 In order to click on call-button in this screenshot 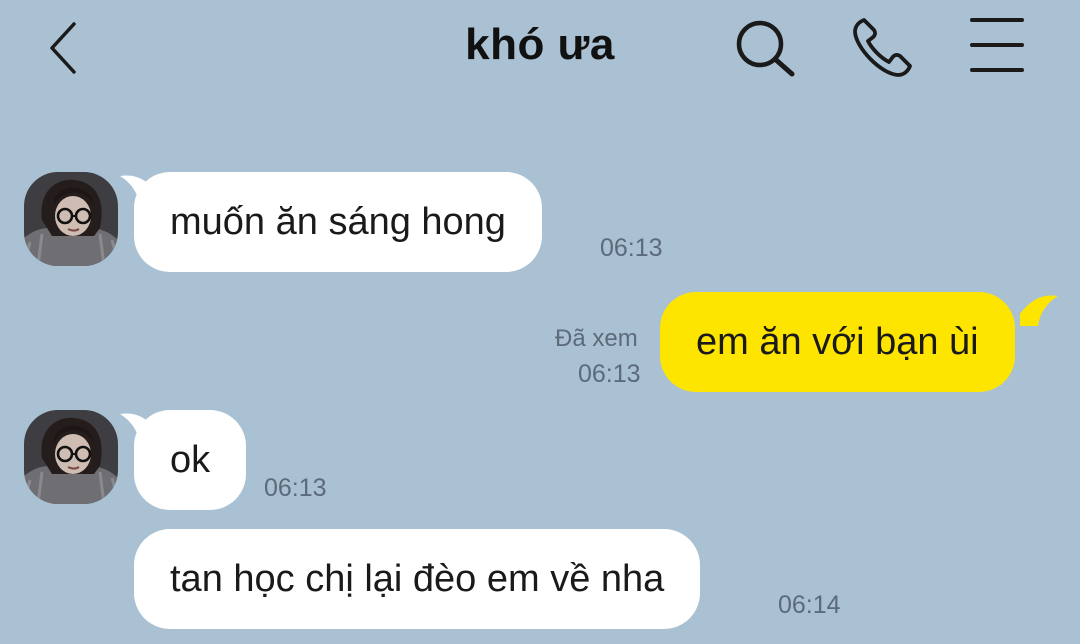, I will do `click(882, 48)`.